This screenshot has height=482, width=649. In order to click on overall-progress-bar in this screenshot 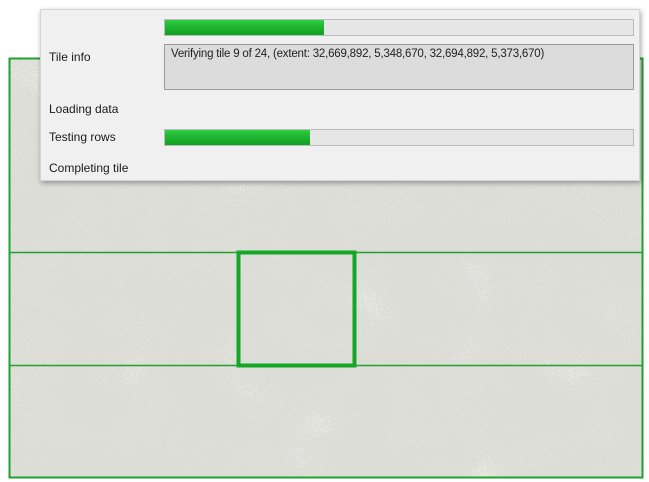, I will do `click(399, 27)`.